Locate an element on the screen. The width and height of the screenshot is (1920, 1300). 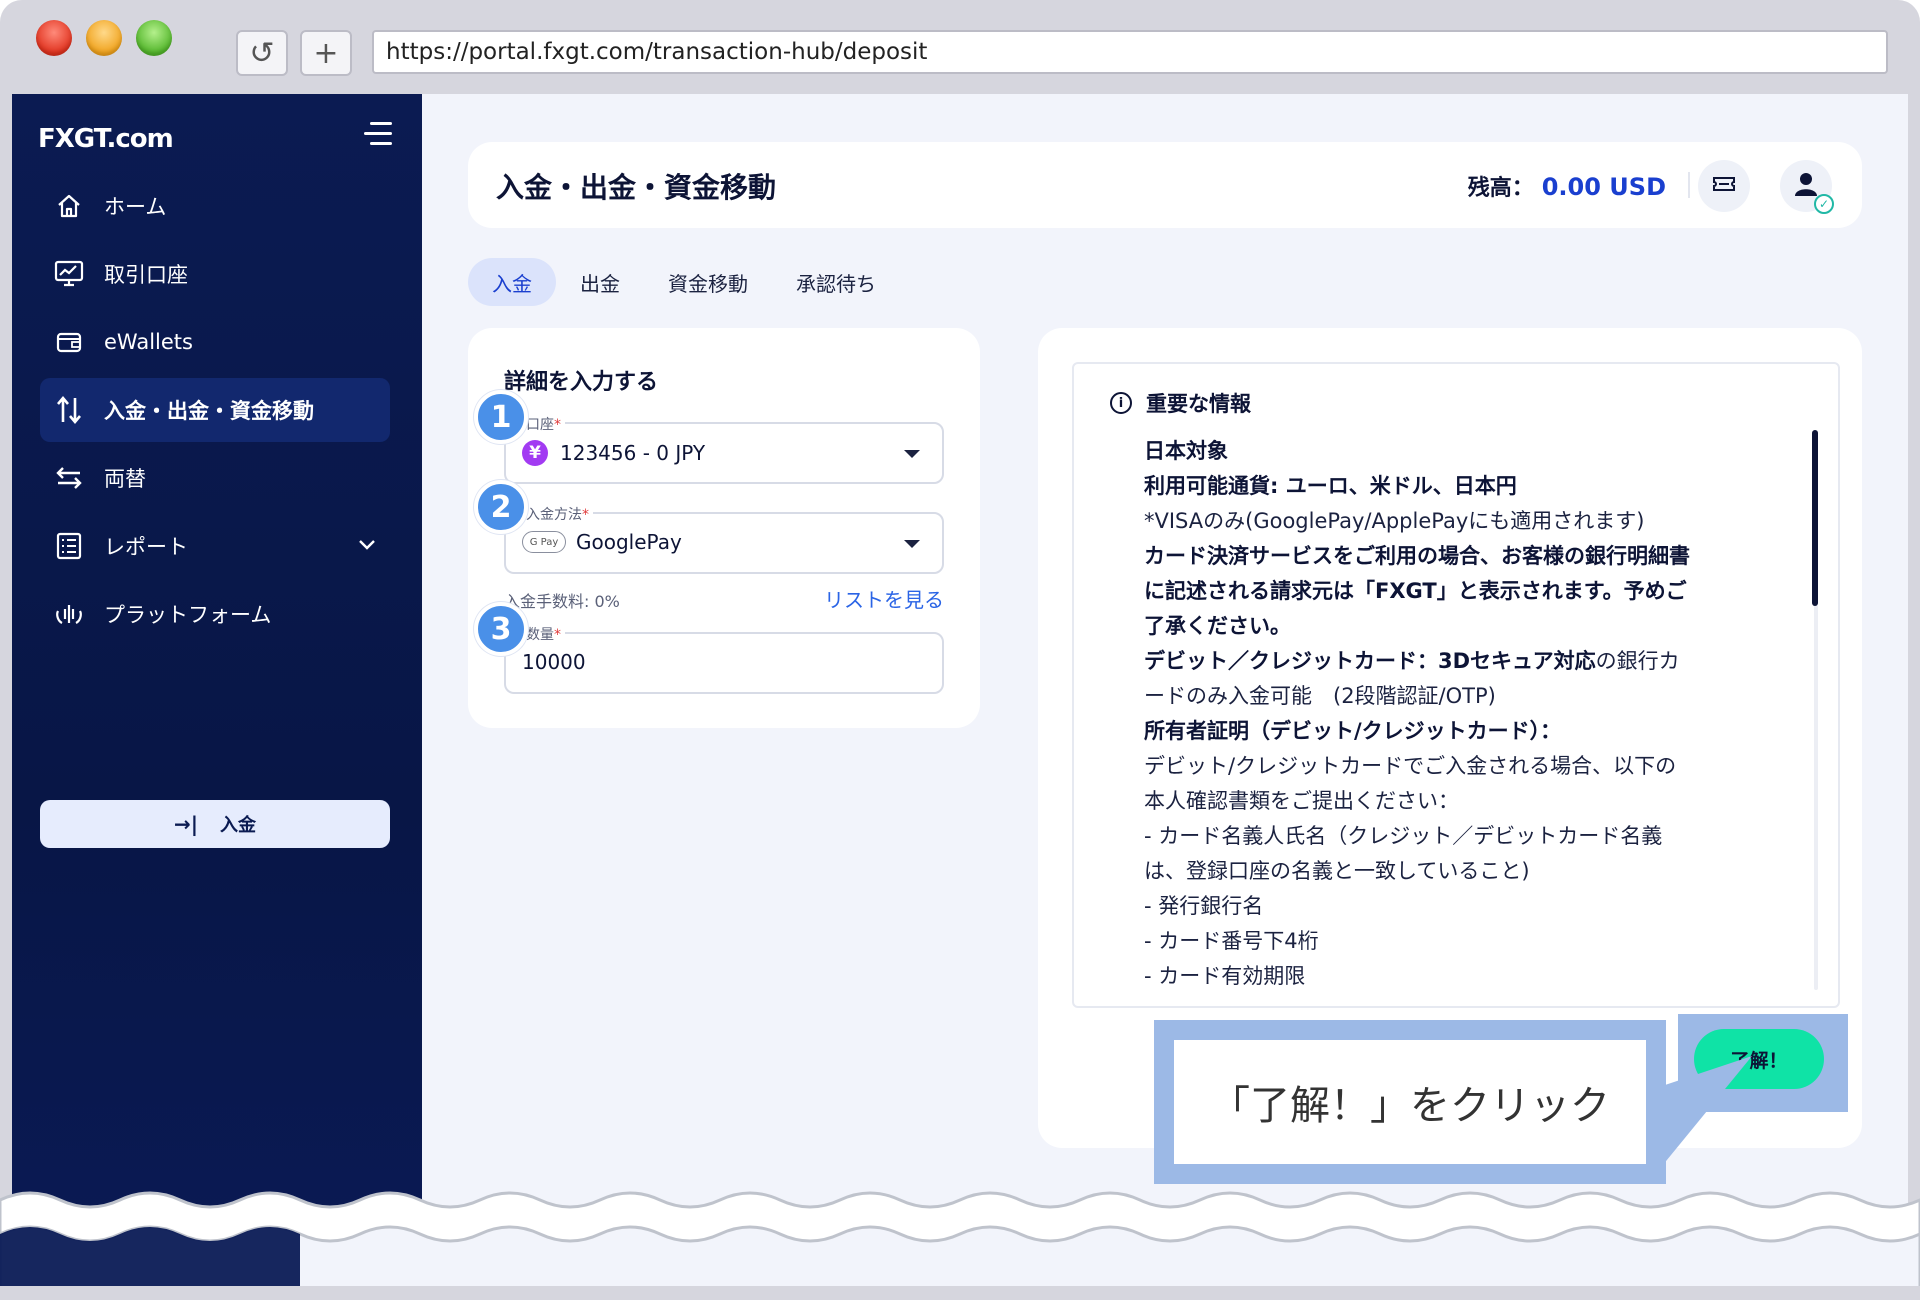
sidebar-item-trading-accounts: 取引口座 is located at coordinates (215, 274).